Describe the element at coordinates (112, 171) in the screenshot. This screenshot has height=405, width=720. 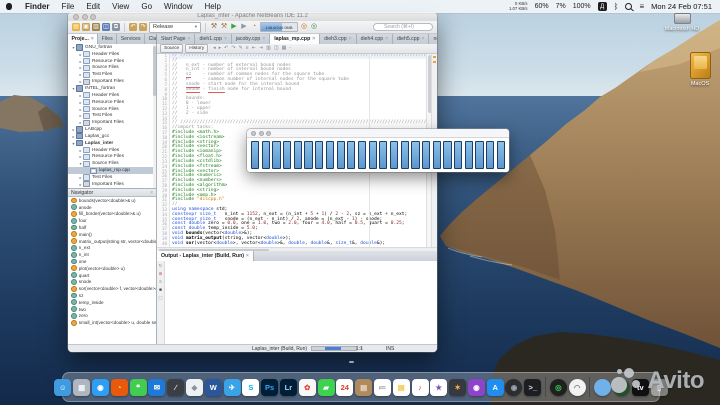
I see `tree-node-laplas-mp-cpp: laplas_mp.cpp` at that location.